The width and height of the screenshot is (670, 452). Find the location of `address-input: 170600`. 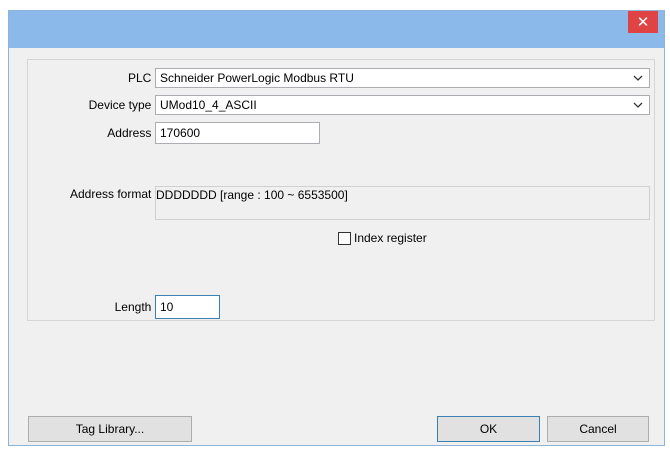

address-input: 170600 is located at coordinates (237, 133).